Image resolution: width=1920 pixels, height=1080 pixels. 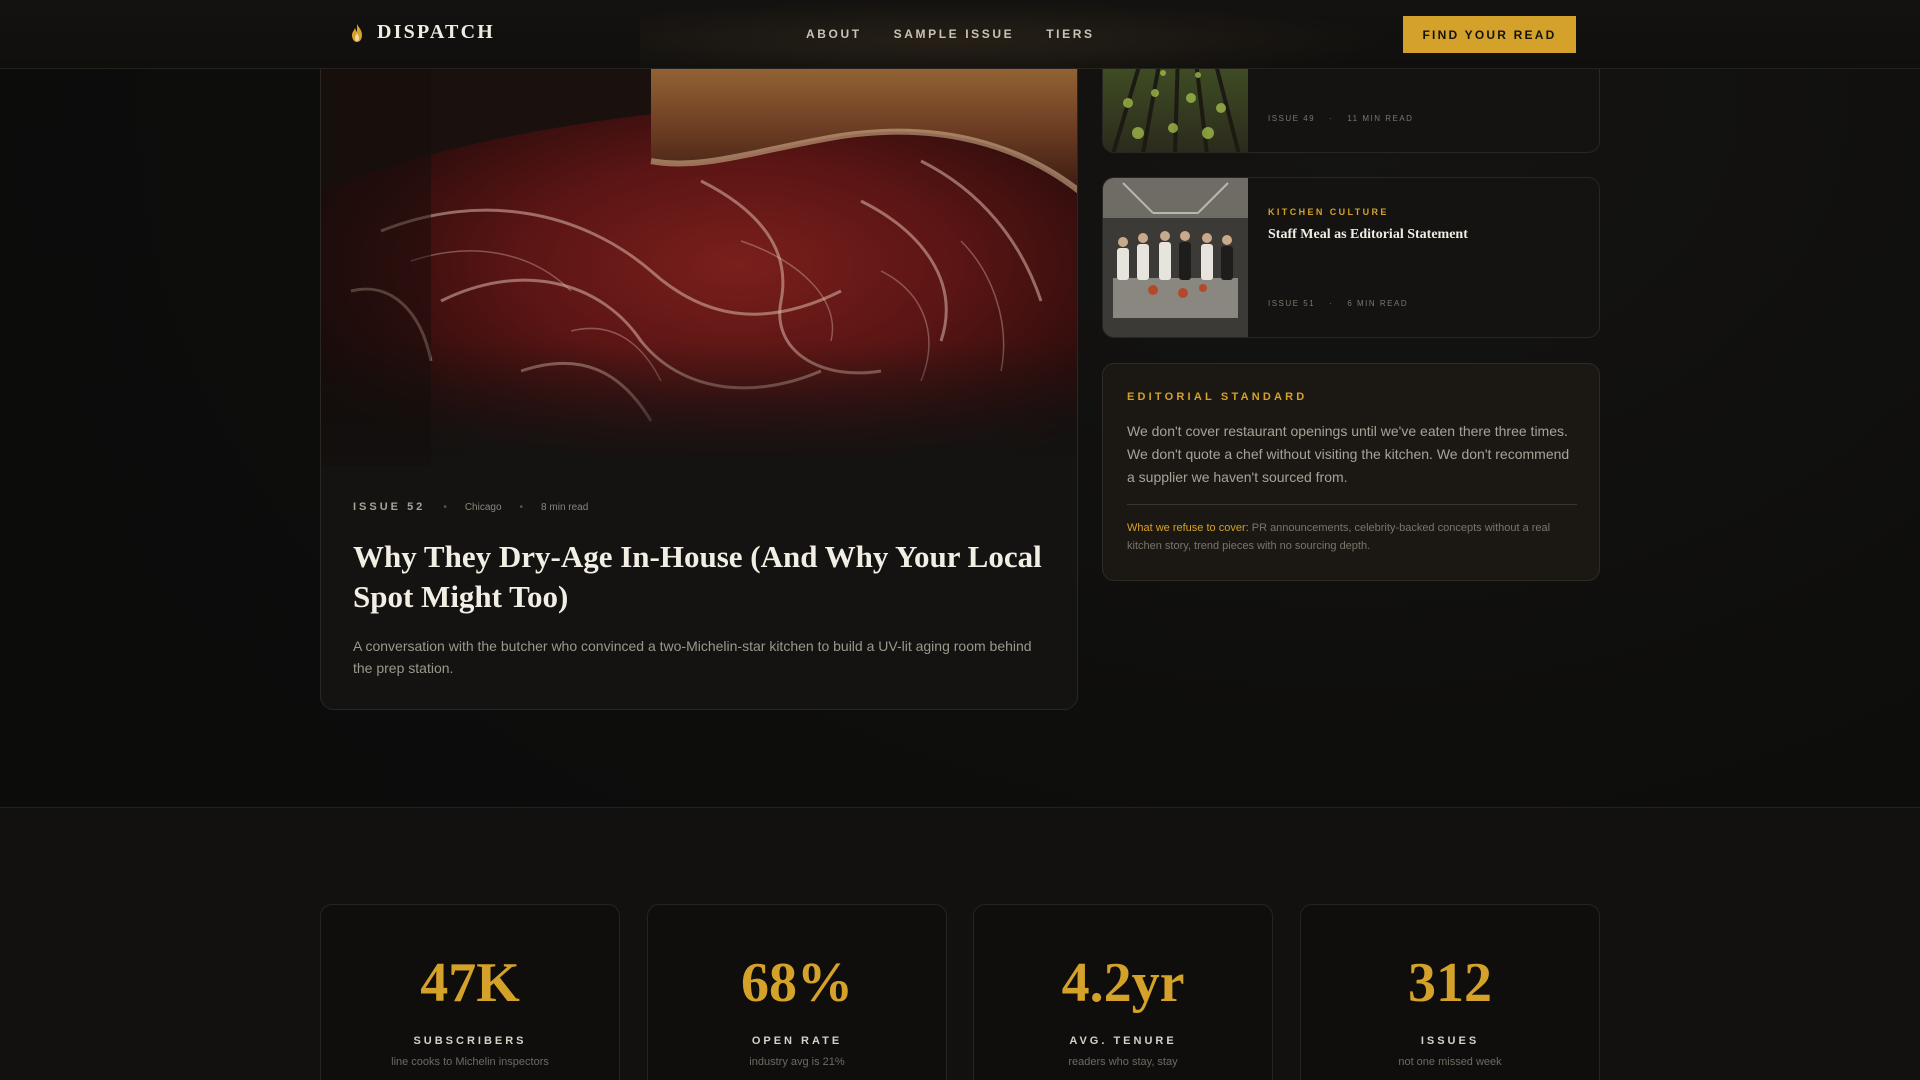 I want to click on side-article-thumbnail-kitchen, so click(x=1175, y=257).